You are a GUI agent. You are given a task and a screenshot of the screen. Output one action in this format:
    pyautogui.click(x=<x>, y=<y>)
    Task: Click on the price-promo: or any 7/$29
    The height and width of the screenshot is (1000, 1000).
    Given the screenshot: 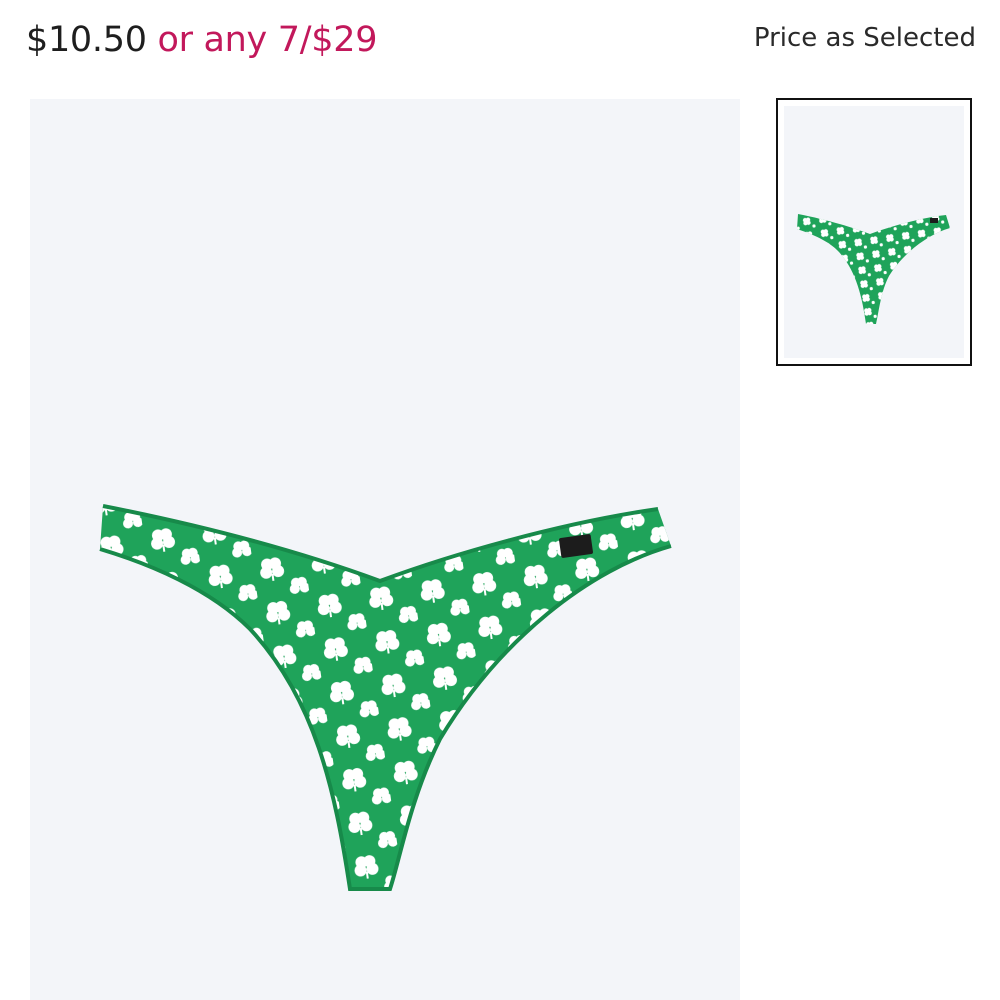 What is the action you would take?
    pyautogui.click(x=267, y=40)
    